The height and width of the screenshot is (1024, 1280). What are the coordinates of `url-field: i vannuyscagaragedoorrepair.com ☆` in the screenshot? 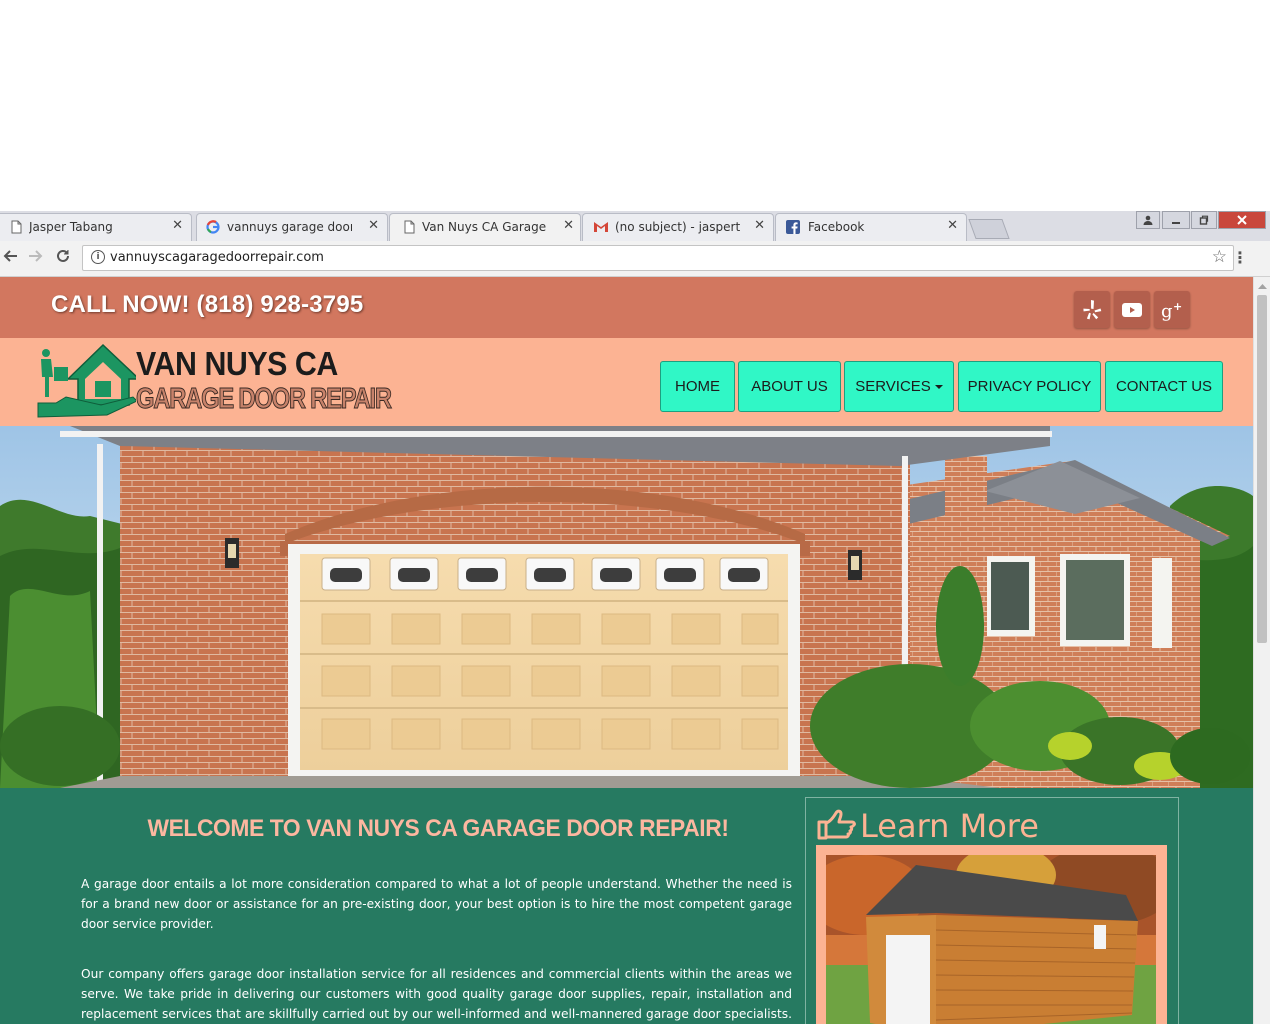 It's located at (658, 258).